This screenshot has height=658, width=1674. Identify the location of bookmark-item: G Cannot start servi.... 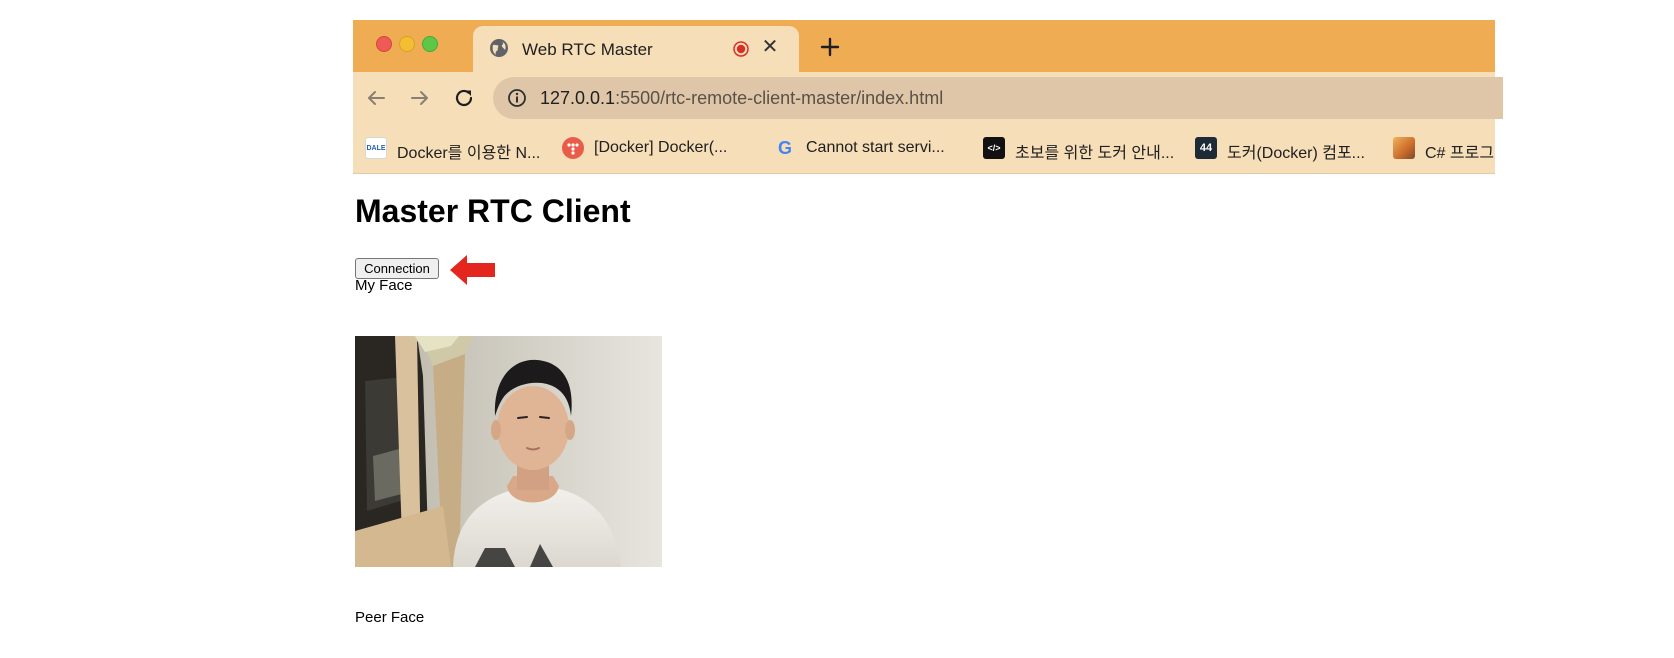
(869, 148).